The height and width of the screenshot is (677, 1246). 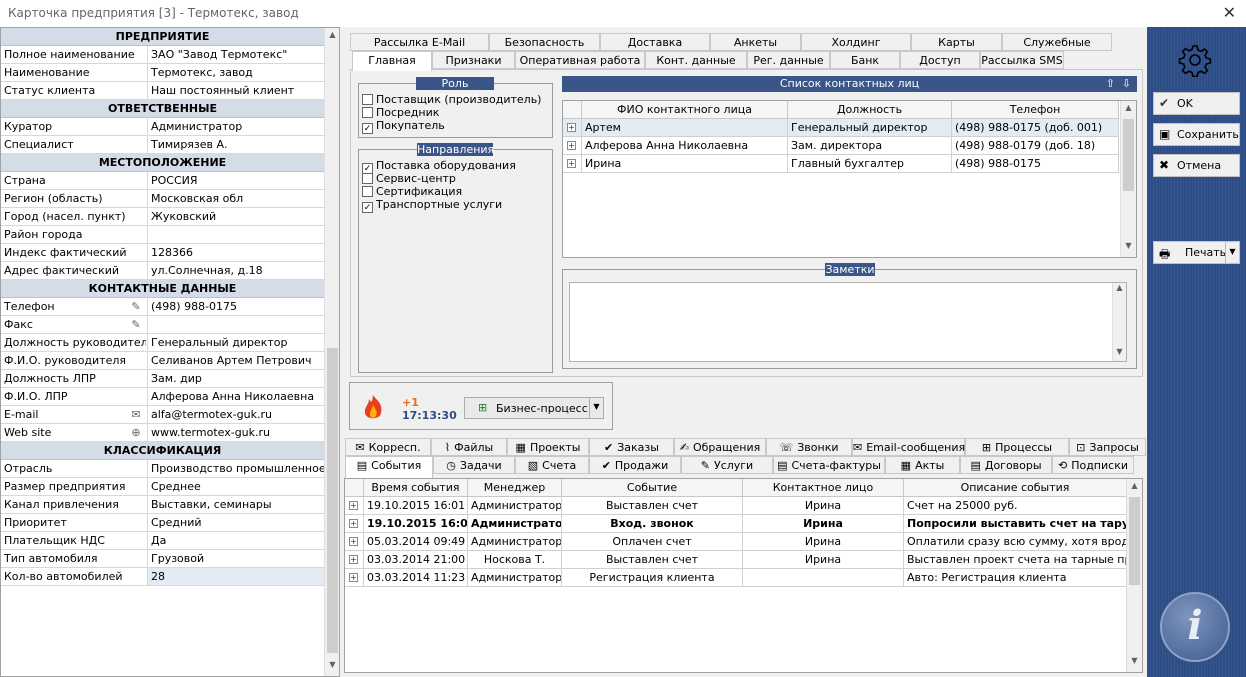 I want to click on property-row: Ф.И.О. ЛПР Алферова Анна Николаевна, so click(x=162, y=397).